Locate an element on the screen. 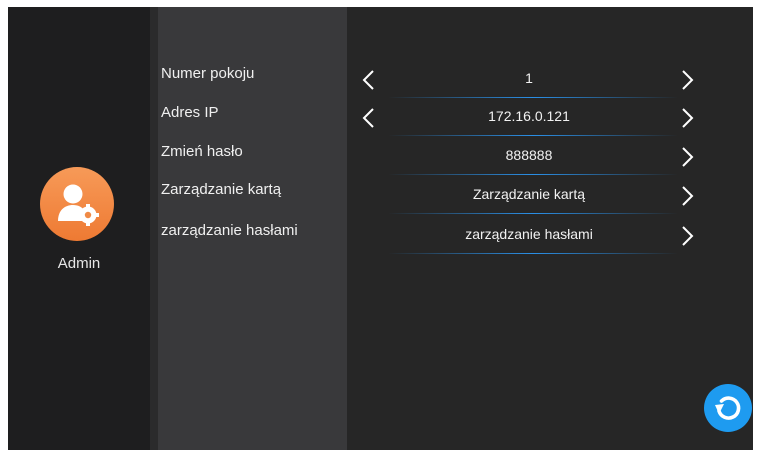  menu-item-password-management: zarządzanie hasłami is located at coordinates (229, 230).